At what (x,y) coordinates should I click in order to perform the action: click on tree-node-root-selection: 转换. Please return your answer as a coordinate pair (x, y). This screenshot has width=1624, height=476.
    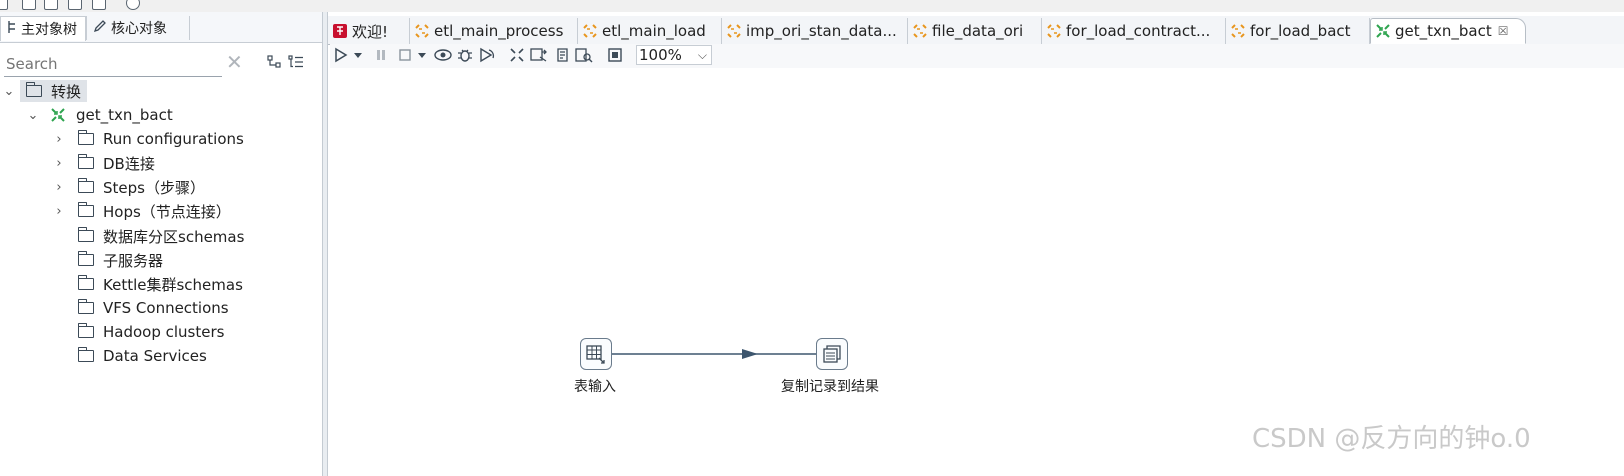
    Looking at the image, I should click on (54, 91).